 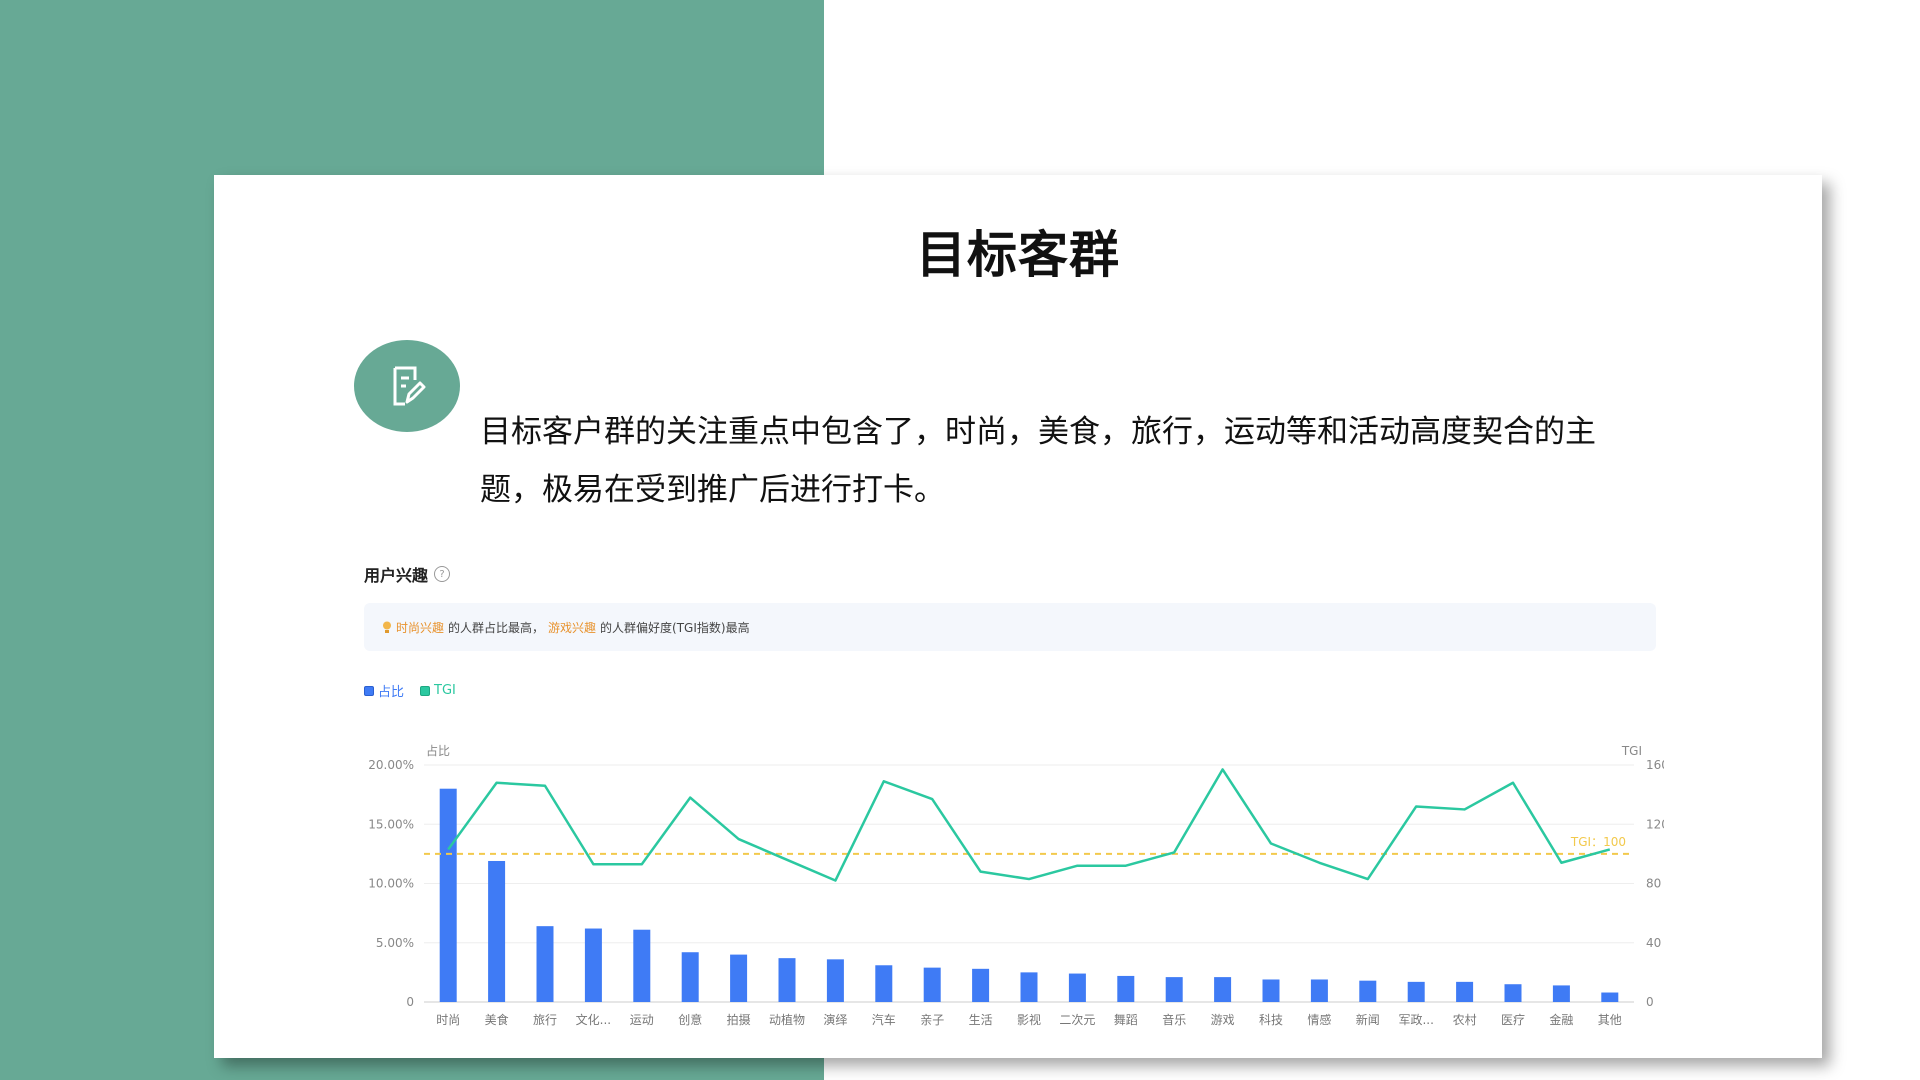 I want to click on x-tick-label: 演绎, so click(x=835, y=1019).